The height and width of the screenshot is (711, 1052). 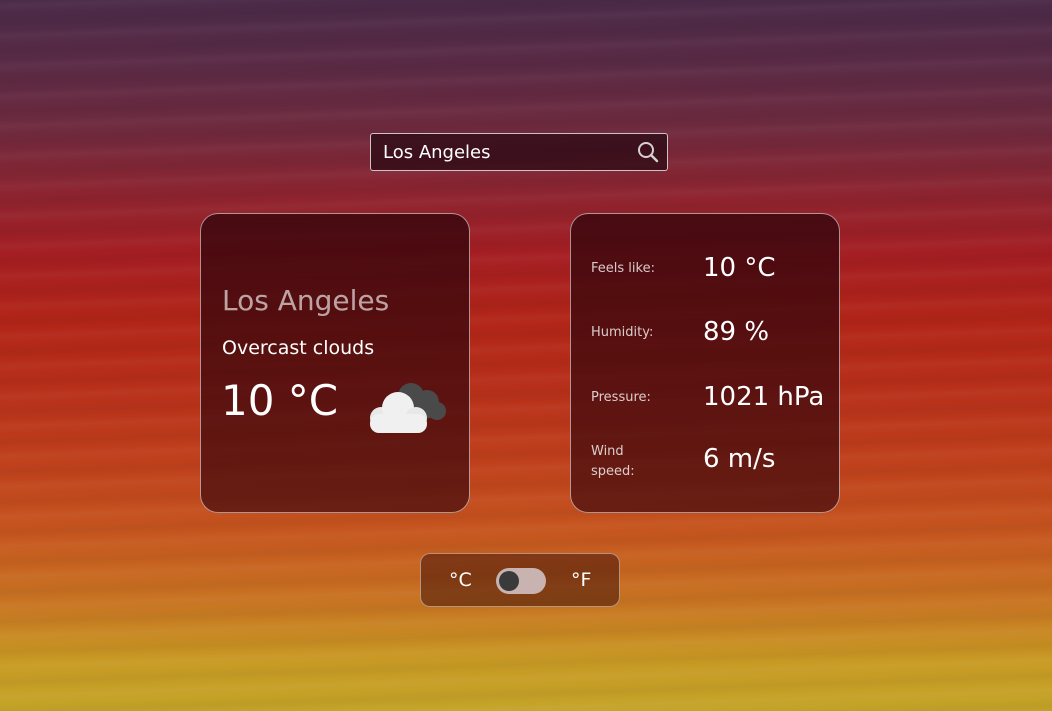 I want to click on wind-speed-row: Wind speed: 6 m/s, so click(x=711, y=462).